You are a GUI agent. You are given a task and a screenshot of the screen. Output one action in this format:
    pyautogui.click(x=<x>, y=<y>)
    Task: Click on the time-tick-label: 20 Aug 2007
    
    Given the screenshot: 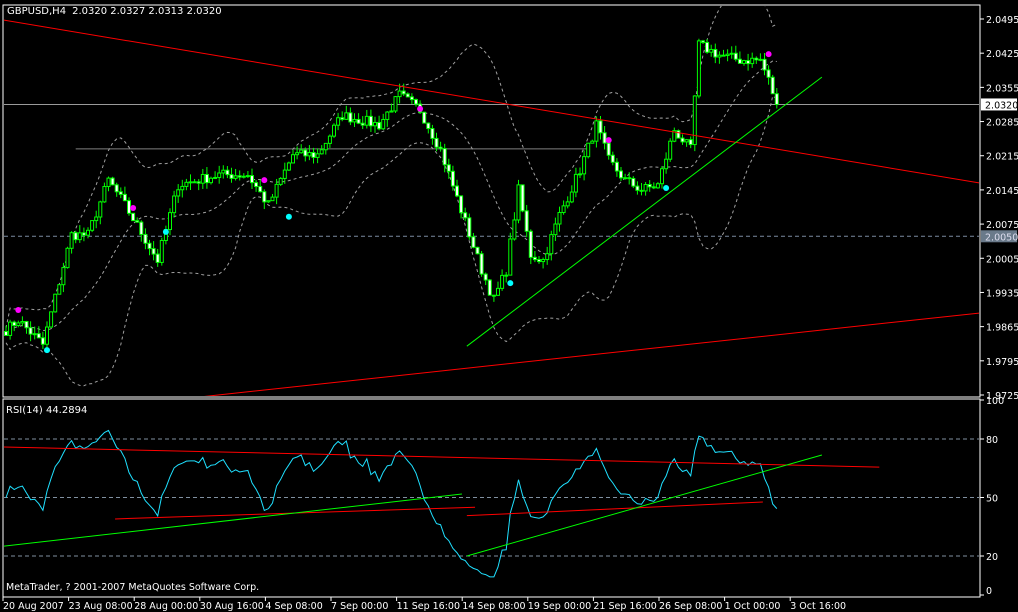 What is the action you would take?
    pyautogui.click(x=33, y=606)
    